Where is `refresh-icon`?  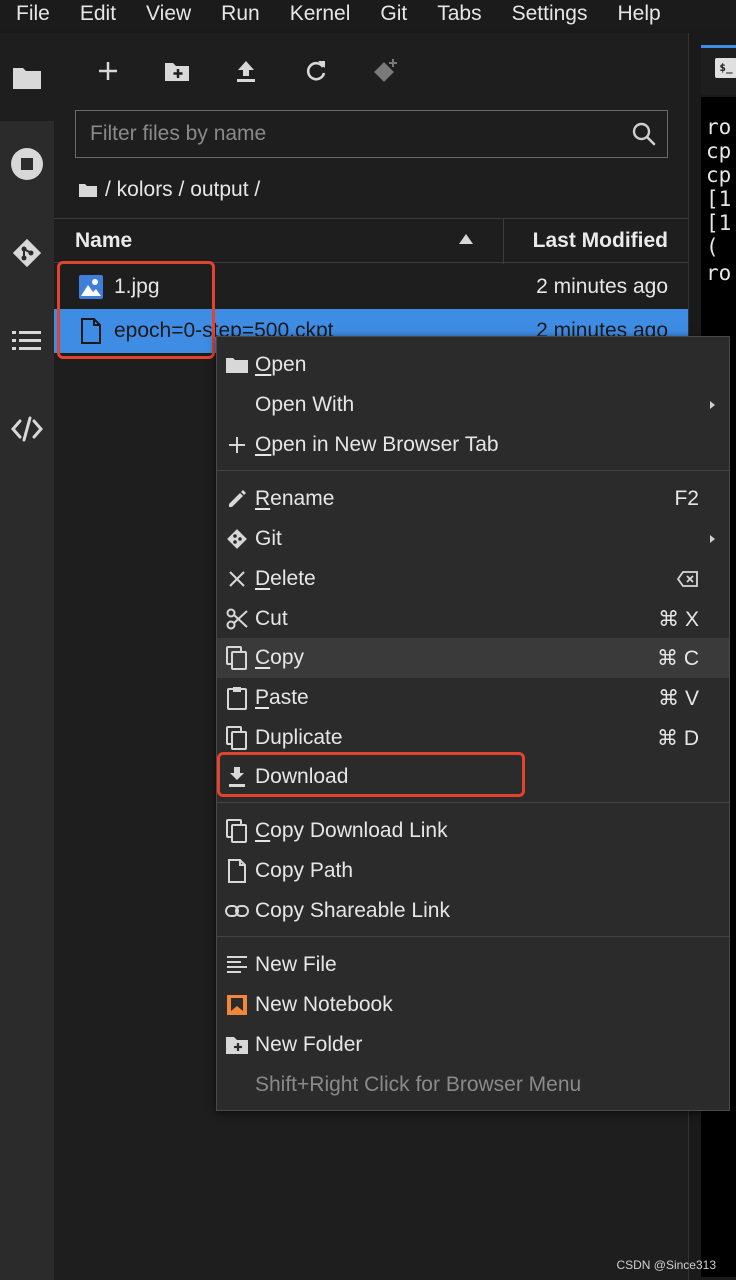
refresh-icon is located at coordinates (316, 71).